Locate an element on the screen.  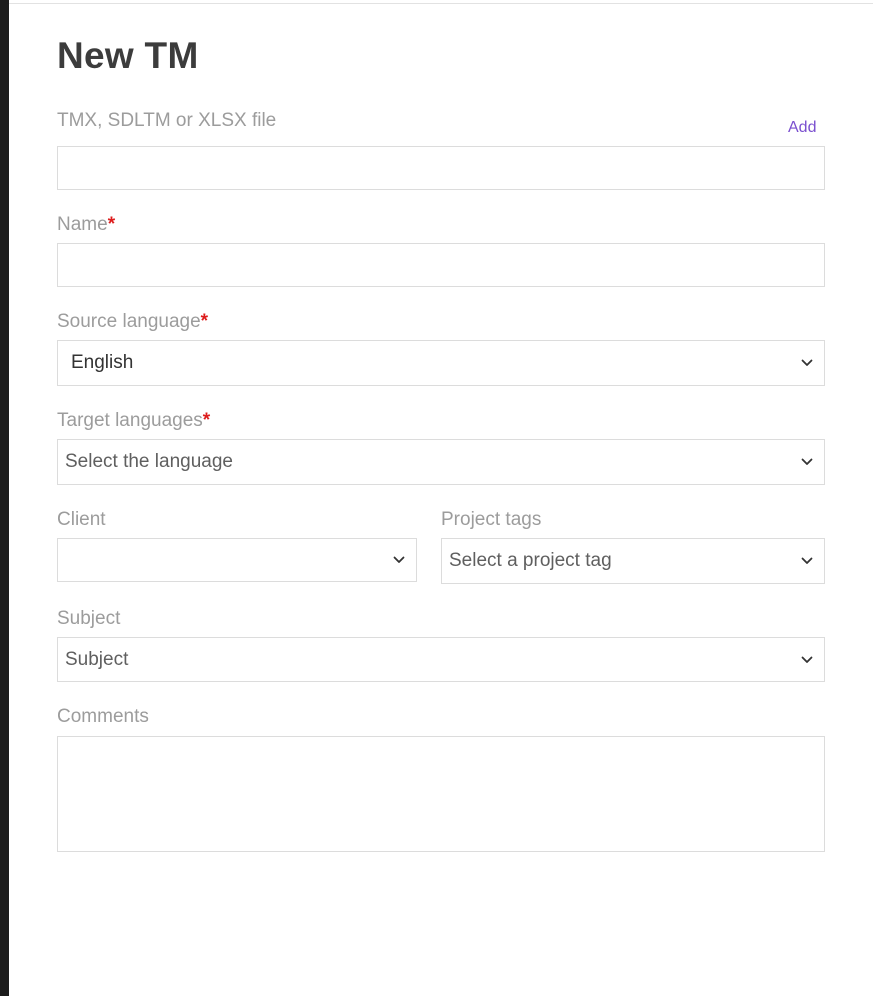
comments-label: Comments is located at coordinates (103, 716).